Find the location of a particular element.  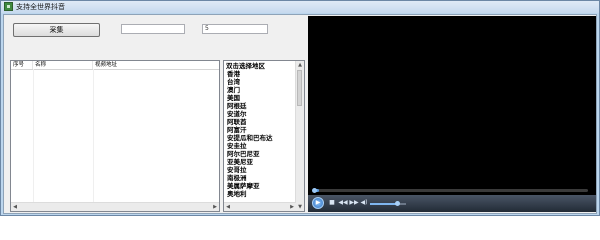

region-list-vertical-scrollbar: ▲ ▼ is located at coordinates (299, 136).